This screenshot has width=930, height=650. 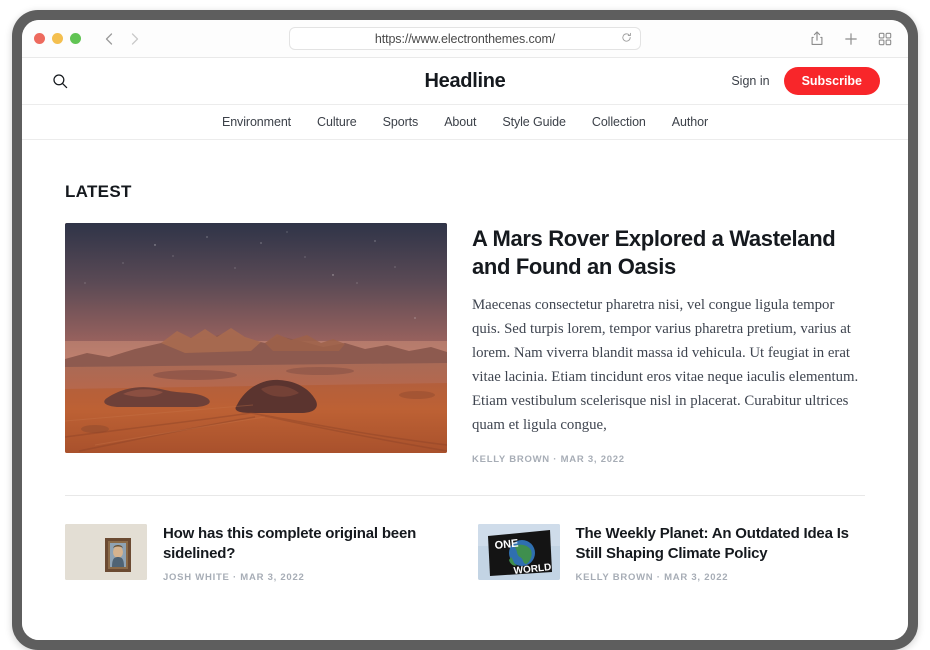 I want to click on article-meta: KELLY BROWN · MAR 3, 2022, so click(x=652, y=578).